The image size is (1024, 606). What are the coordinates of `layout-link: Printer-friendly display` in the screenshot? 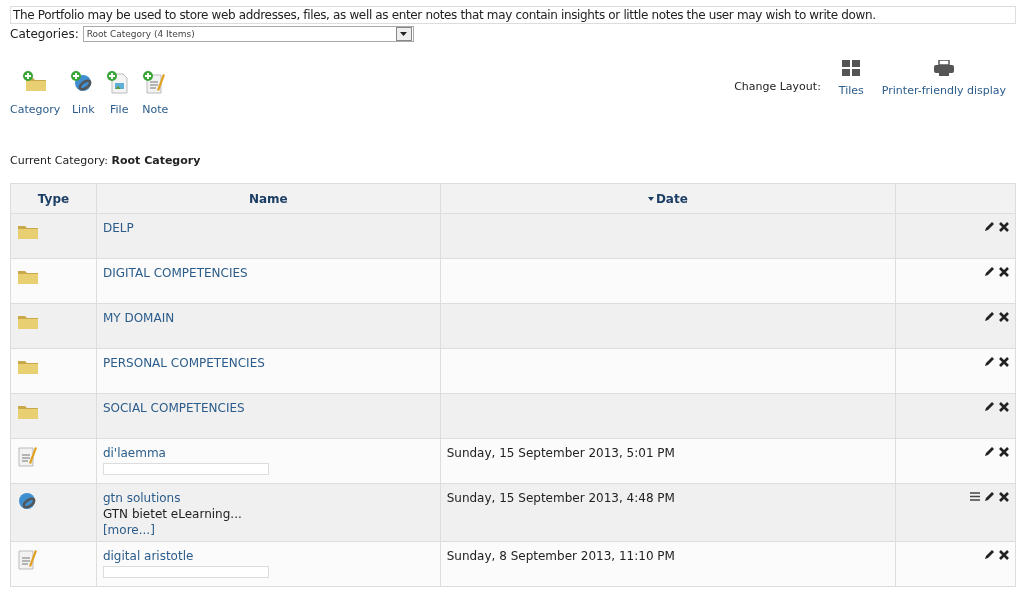 It's located at (943, 78).